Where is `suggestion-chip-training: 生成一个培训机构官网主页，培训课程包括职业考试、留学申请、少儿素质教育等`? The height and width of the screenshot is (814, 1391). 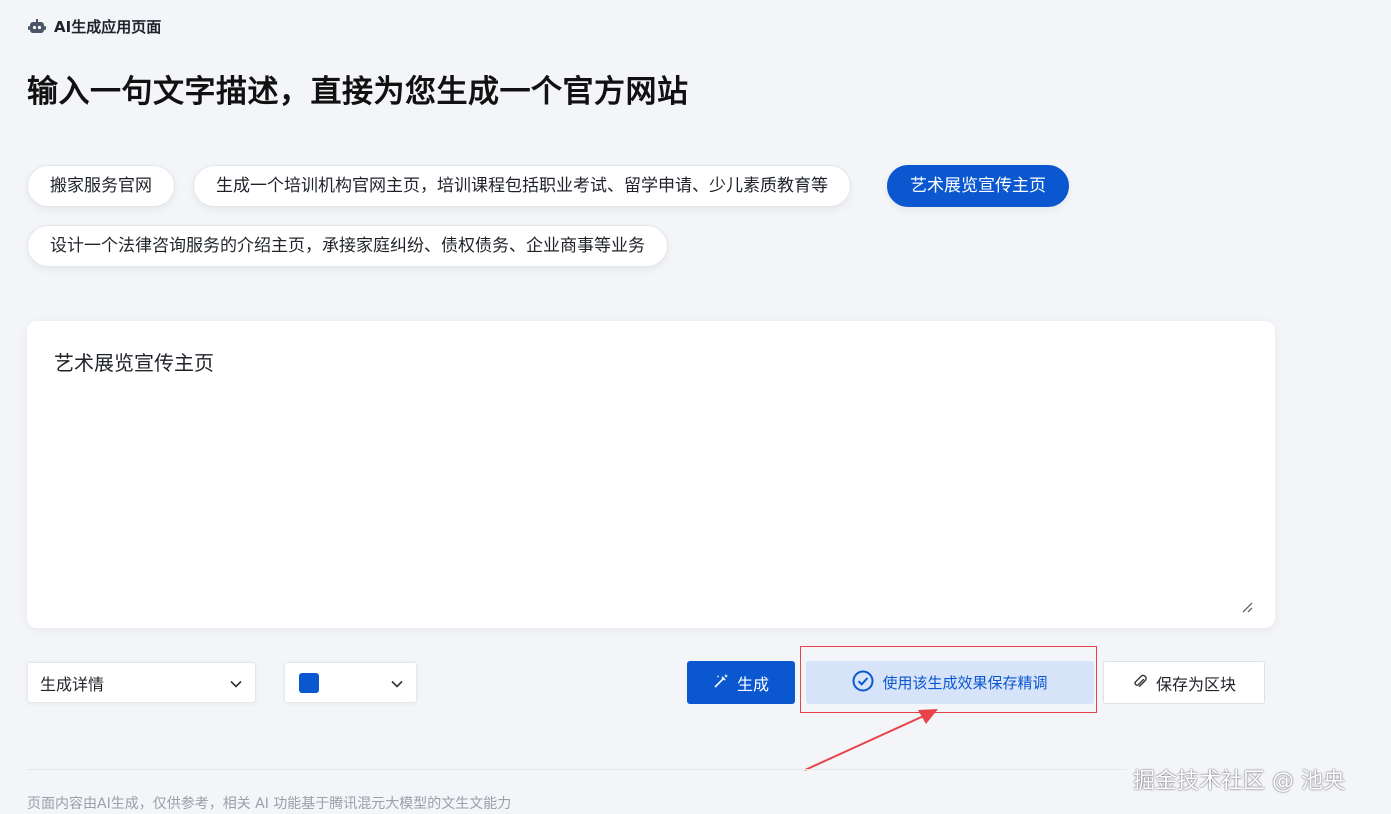
suggestion-chip-training: 生成一个培训机构官网主页，培训课程包括职业考试、留学申请、少儿素质教育等 is located at coordinates (522, 186).